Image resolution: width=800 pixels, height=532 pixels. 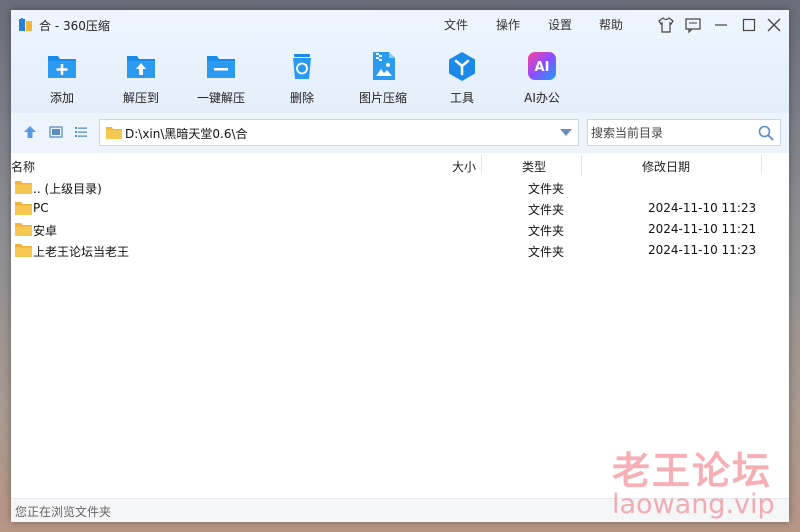 What do you see at coordinates (766, 133) in the screenshot?
I see `search-icon` at bounding box center [766, 133].